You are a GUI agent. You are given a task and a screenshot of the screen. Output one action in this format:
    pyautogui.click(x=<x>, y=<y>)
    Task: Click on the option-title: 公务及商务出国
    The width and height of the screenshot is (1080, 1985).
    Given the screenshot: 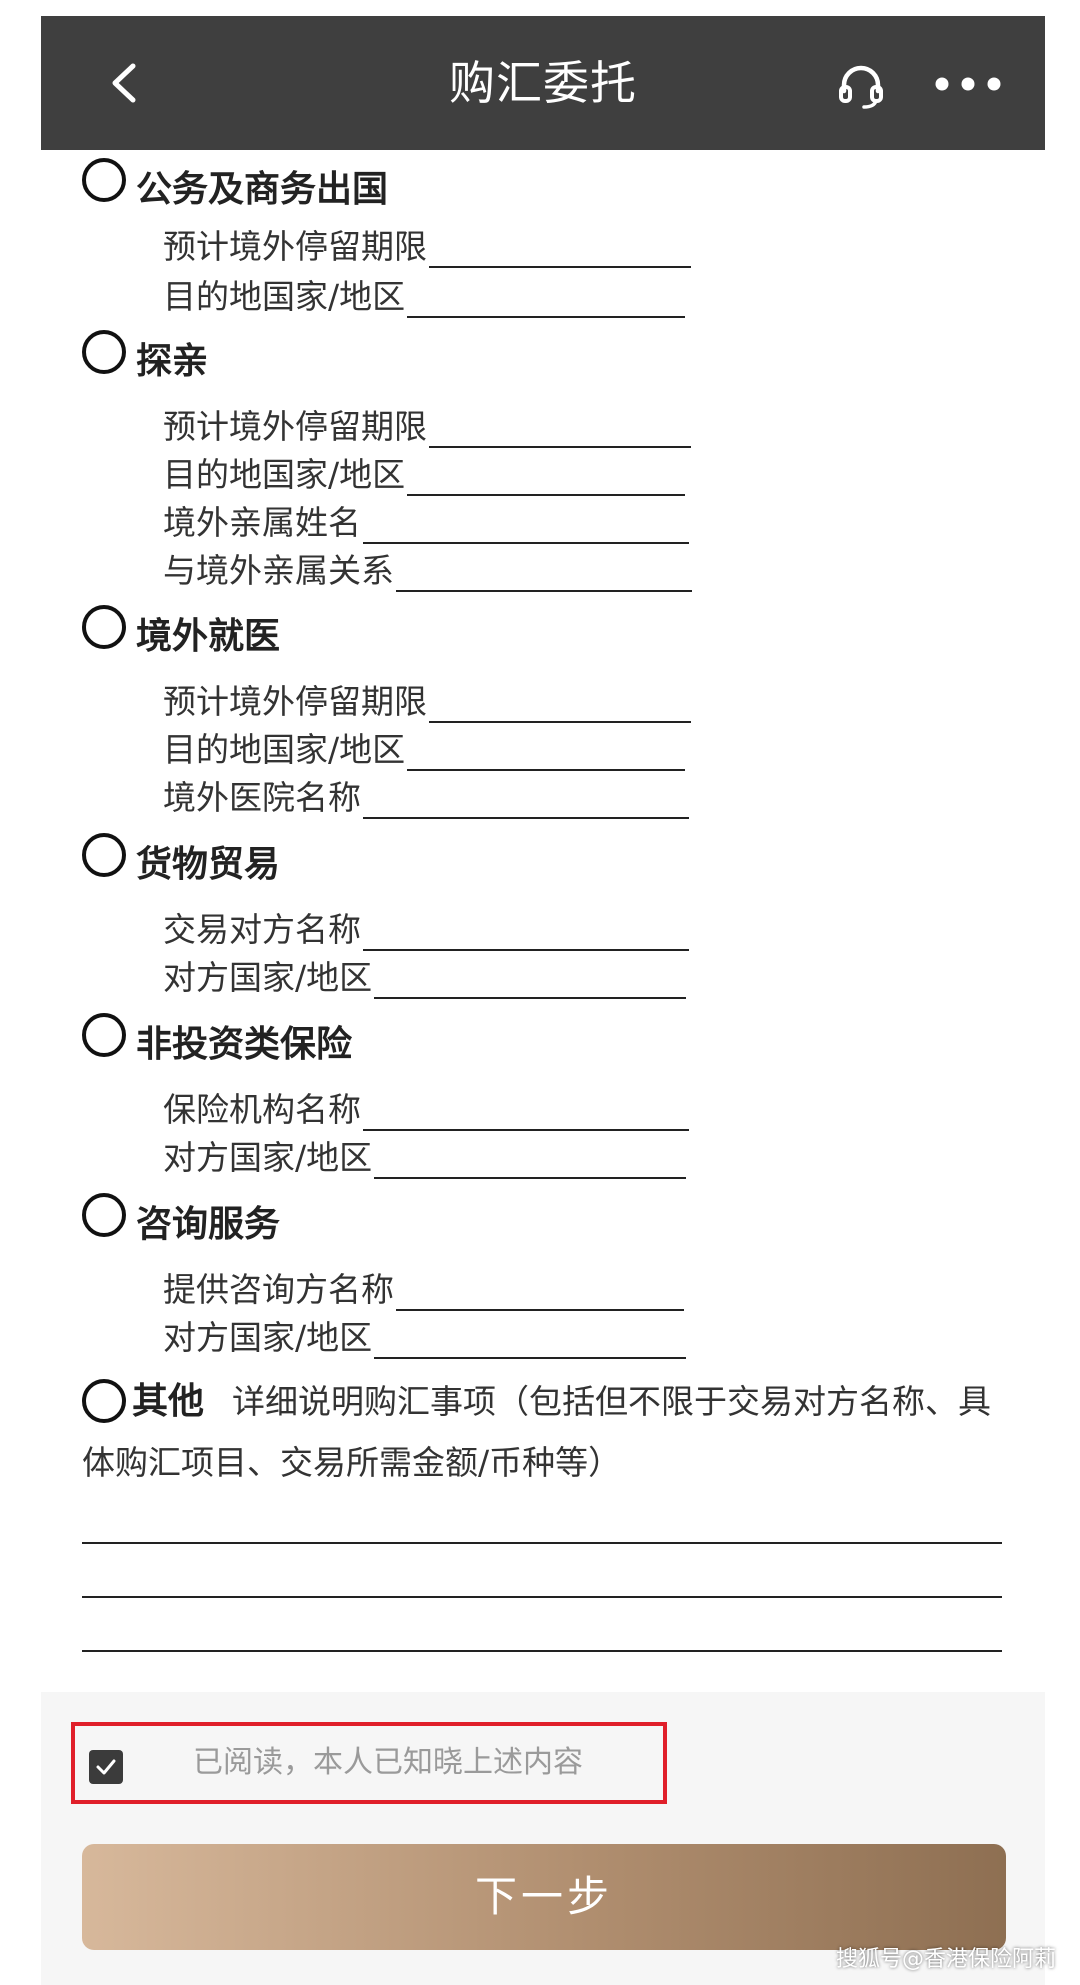 What is the action you would take?
    pyautogui.click(x=262, y=189)
    